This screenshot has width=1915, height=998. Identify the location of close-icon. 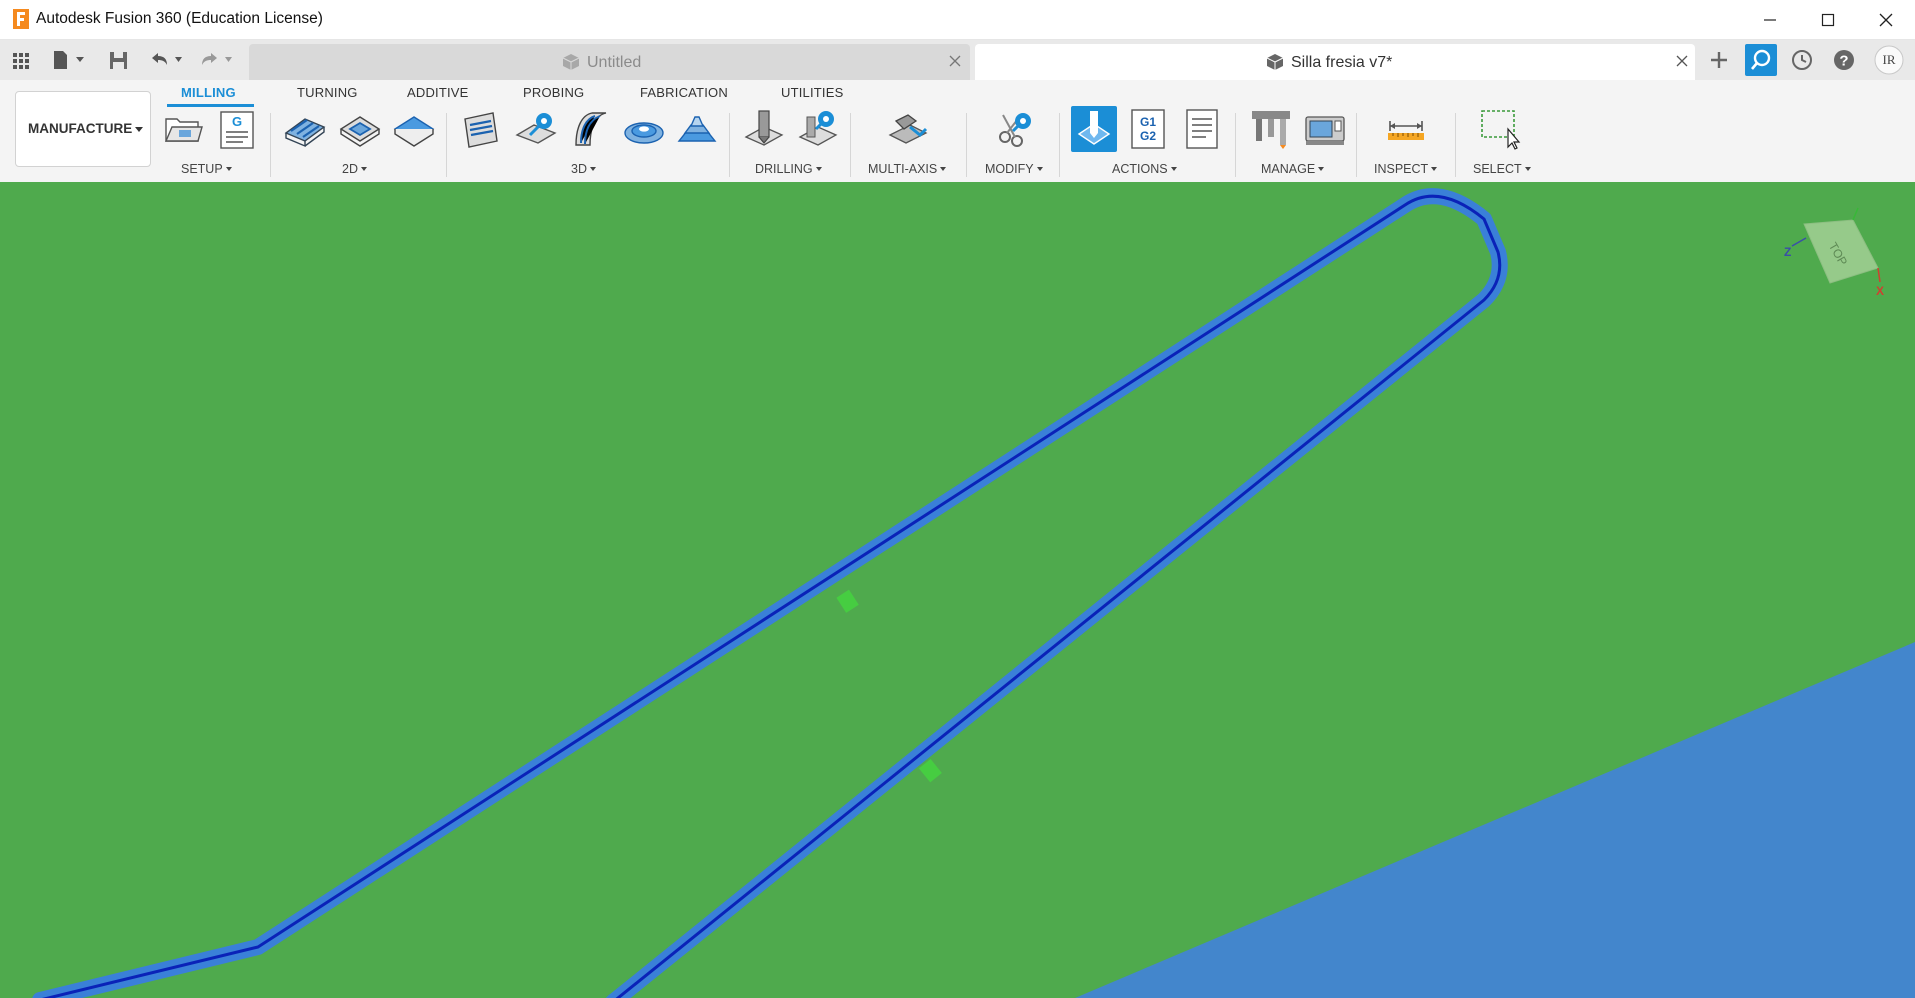
(1886, 20).